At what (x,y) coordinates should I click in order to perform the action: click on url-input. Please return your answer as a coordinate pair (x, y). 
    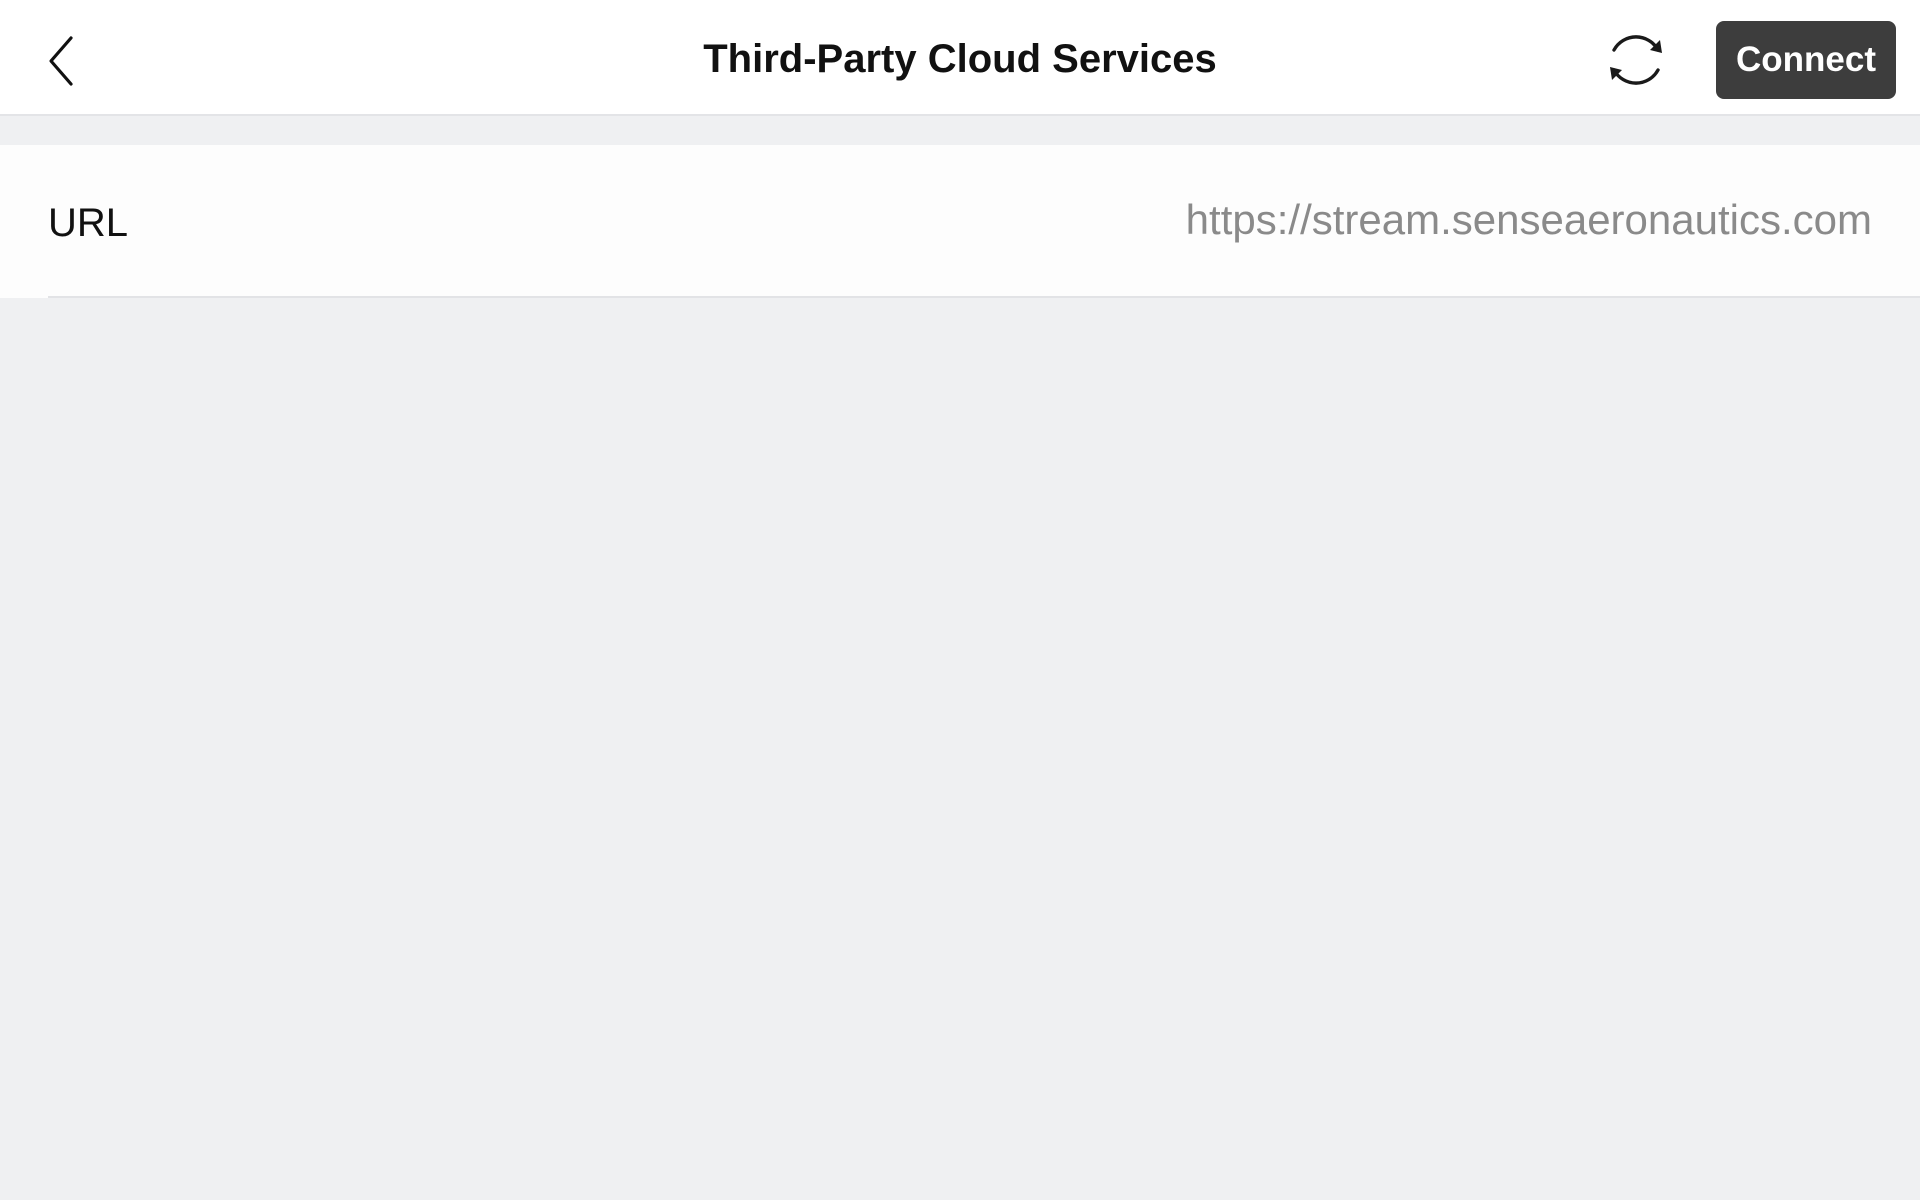
    Looking at the image, I should click on (1422, 220).